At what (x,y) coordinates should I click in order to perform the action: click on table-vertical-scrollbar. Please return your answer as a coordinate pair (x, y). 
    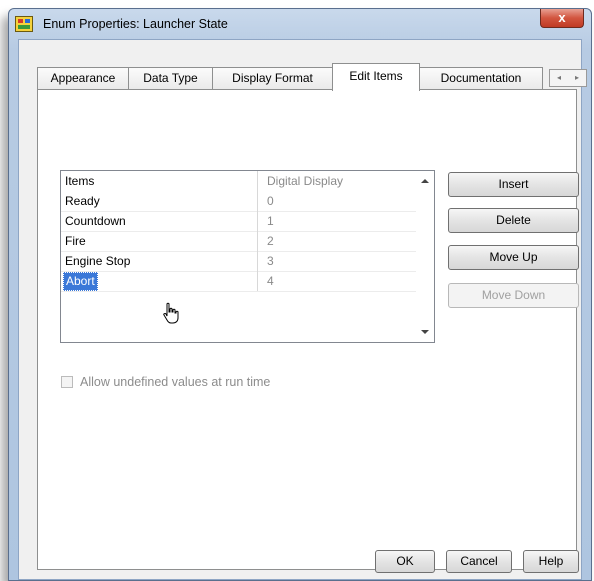
    Looking at the image, I should click on (425, 256).